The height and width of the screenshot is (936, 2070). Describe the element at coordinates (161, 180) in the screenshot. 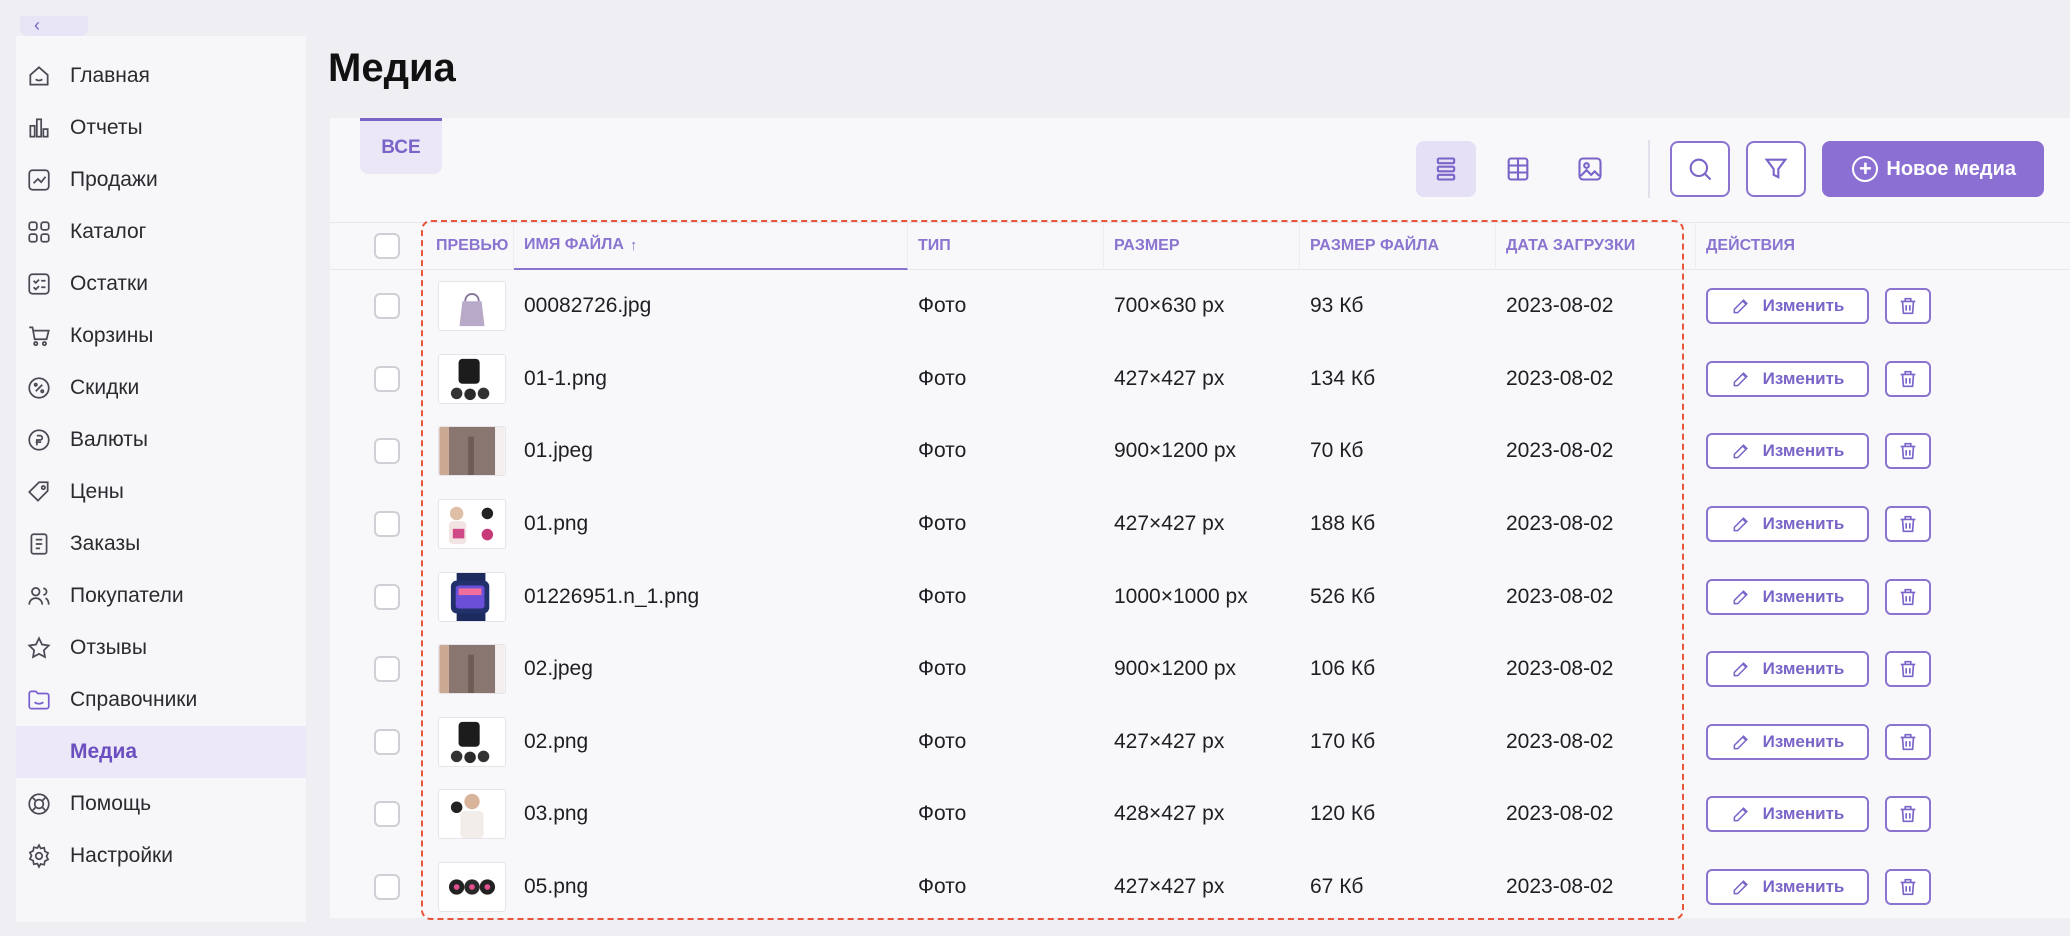

I see `sidebar-item-2: Продажи` at that location.